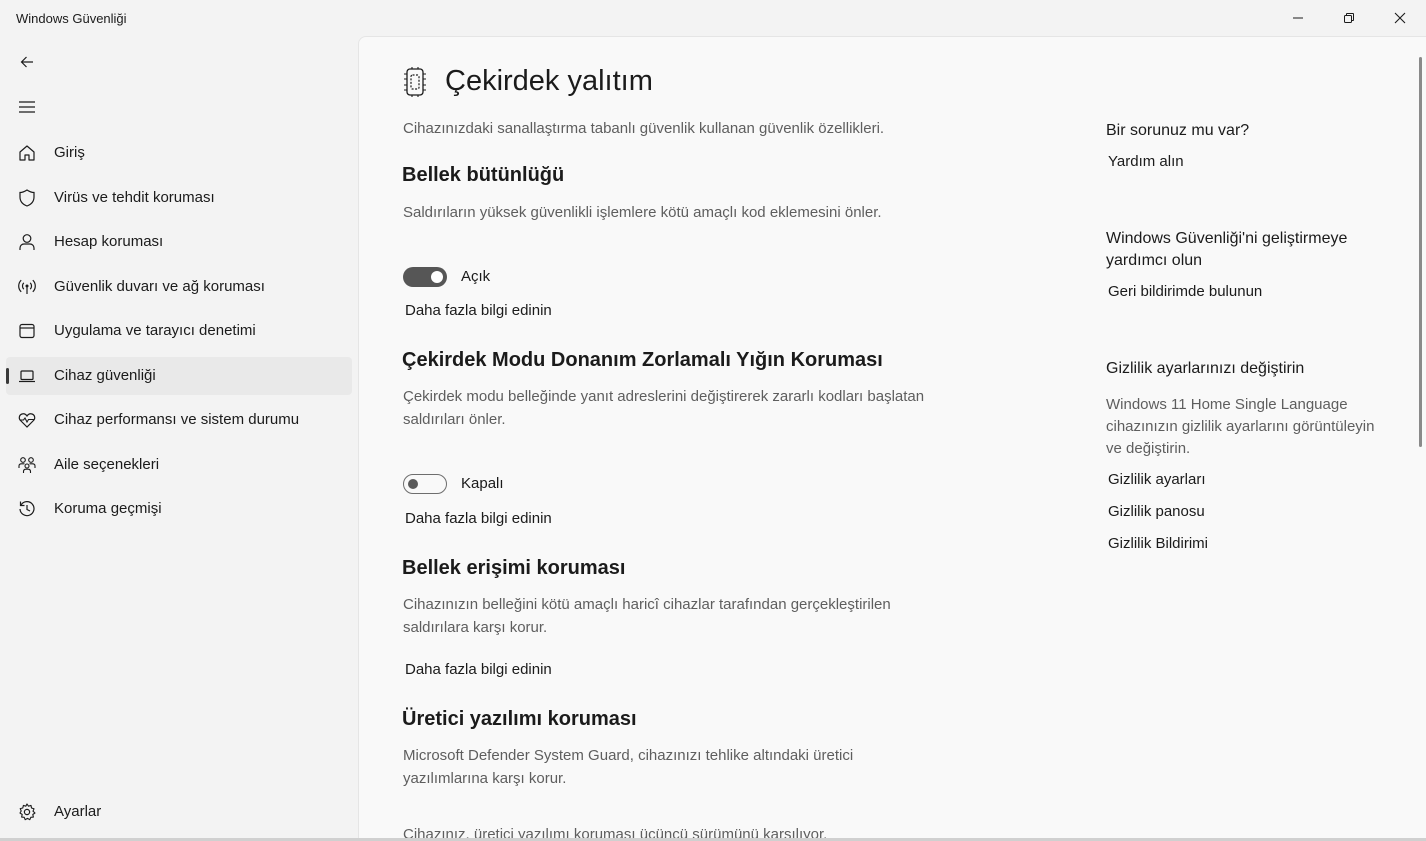  What do you see at coordinates (69, 152) in the screenshot?
I see `sidebar-item-label: Giriş` at bounding box center [69, 152].